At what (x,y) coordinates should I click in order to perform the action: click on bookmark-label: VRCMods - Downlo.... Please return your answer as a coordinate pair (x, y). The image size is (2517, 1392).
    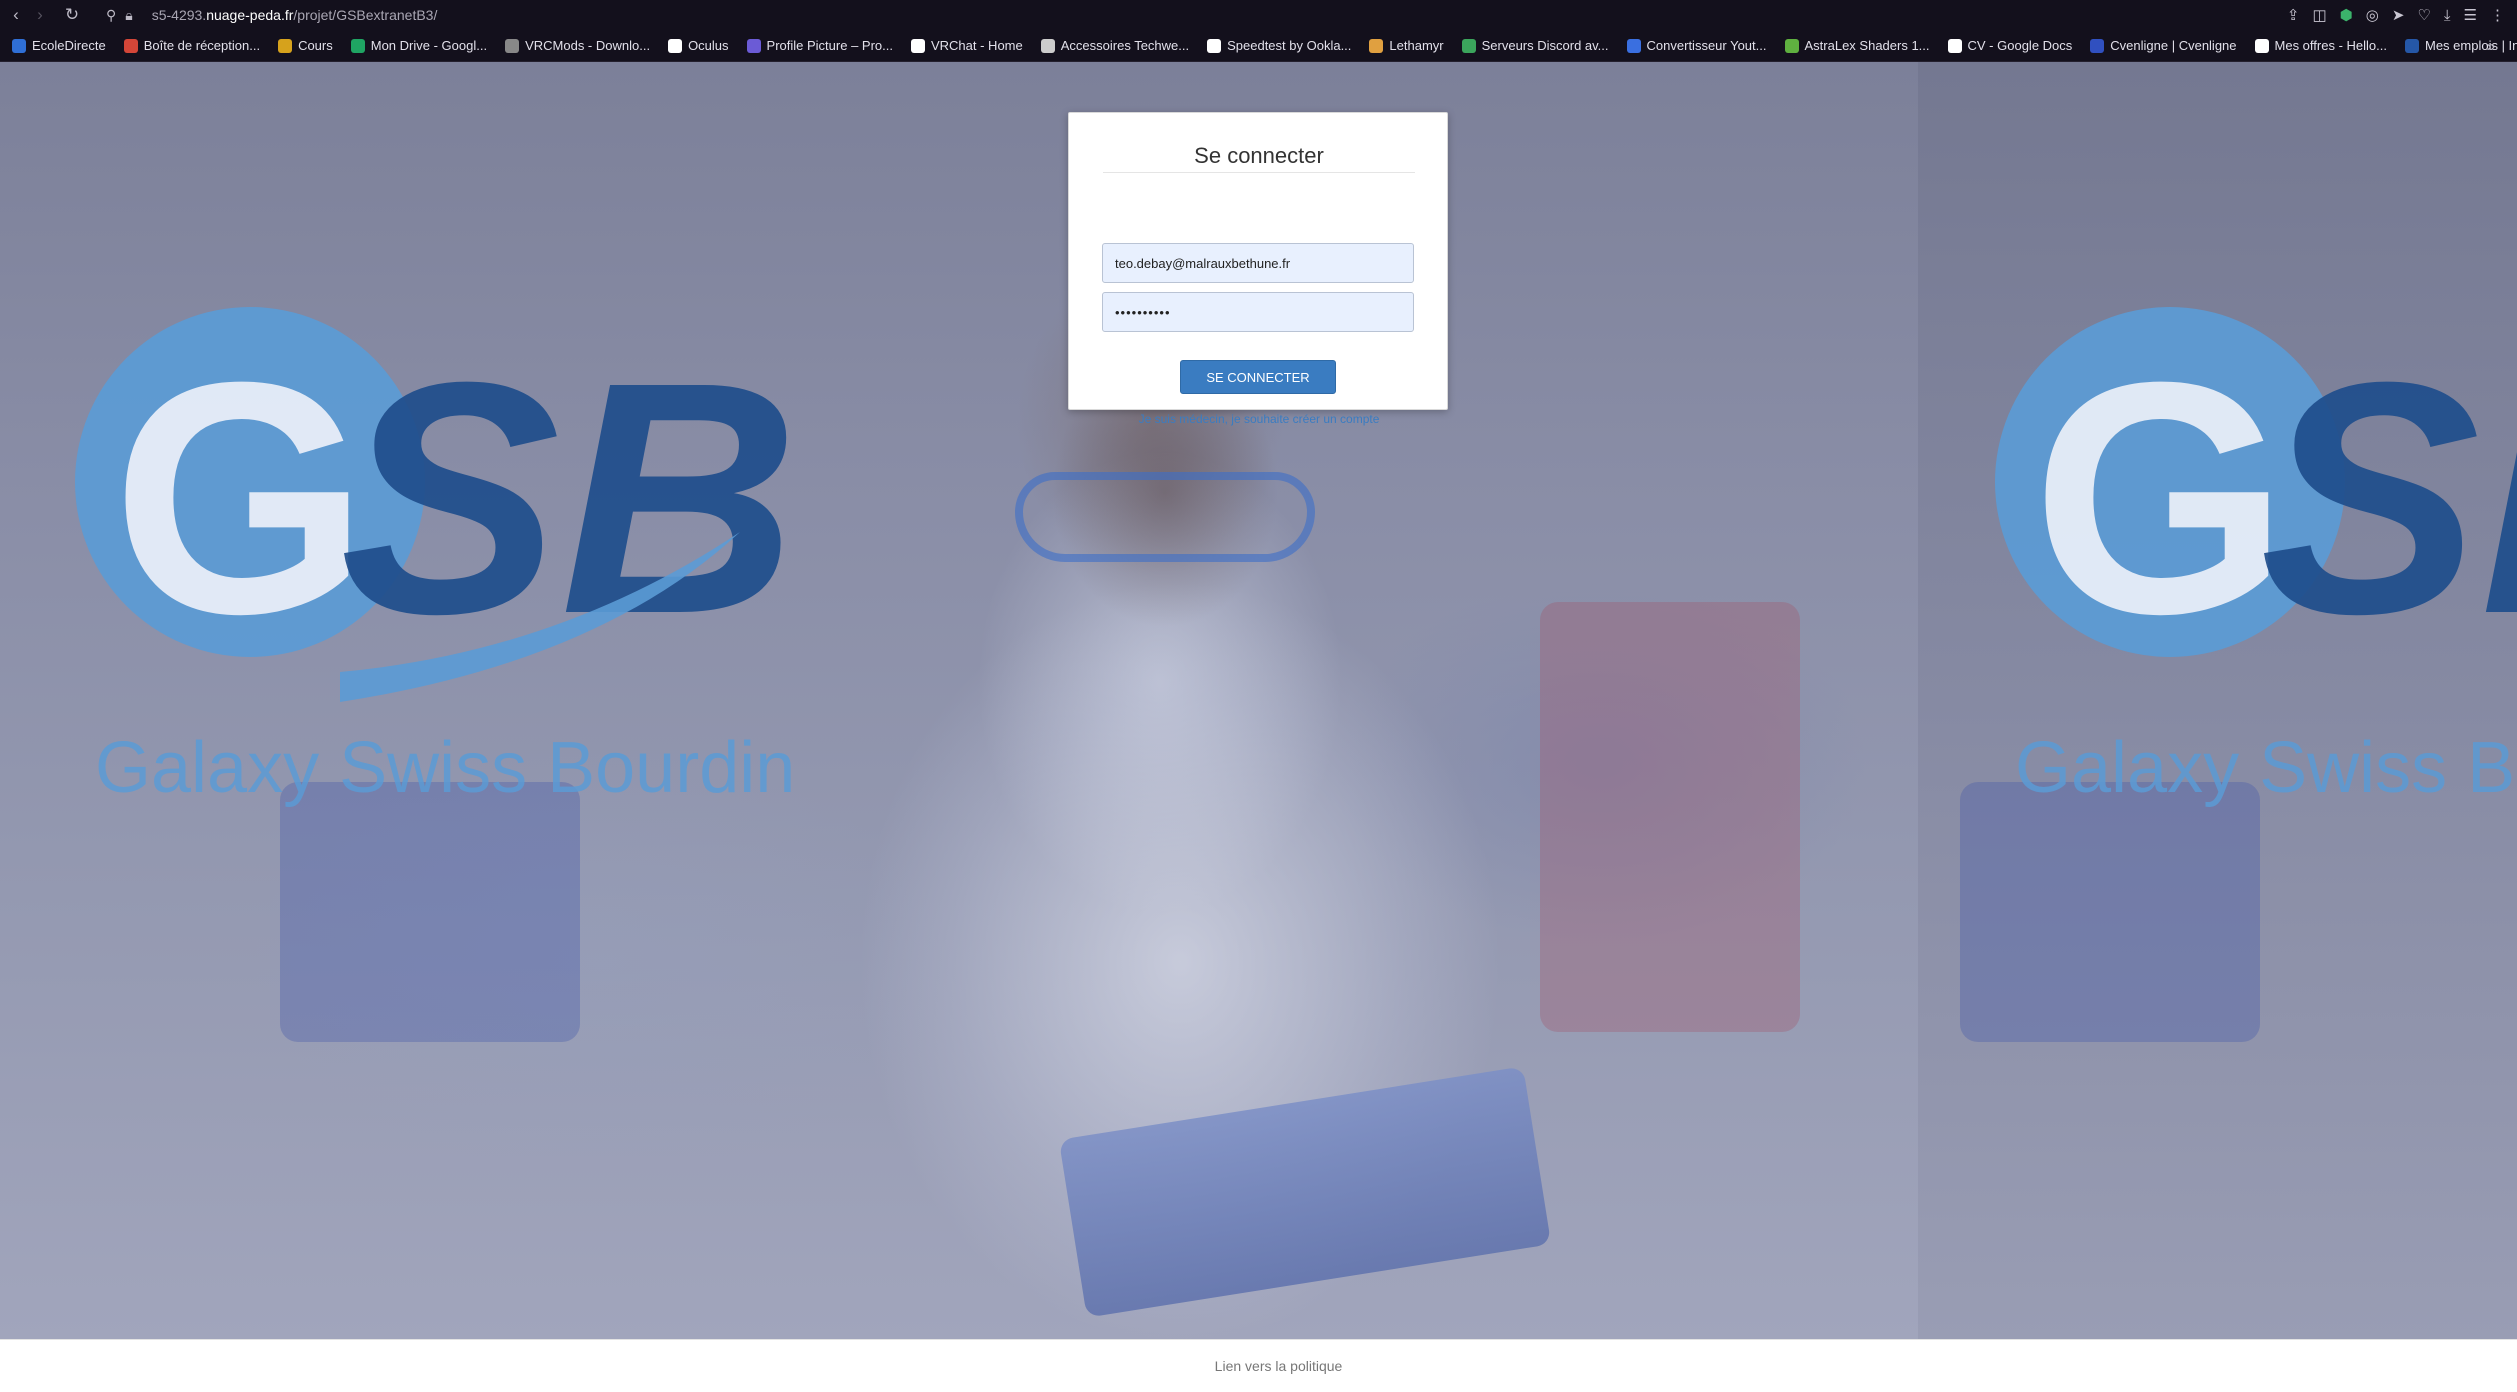
    Looking at the image, I should click on (588, 45).